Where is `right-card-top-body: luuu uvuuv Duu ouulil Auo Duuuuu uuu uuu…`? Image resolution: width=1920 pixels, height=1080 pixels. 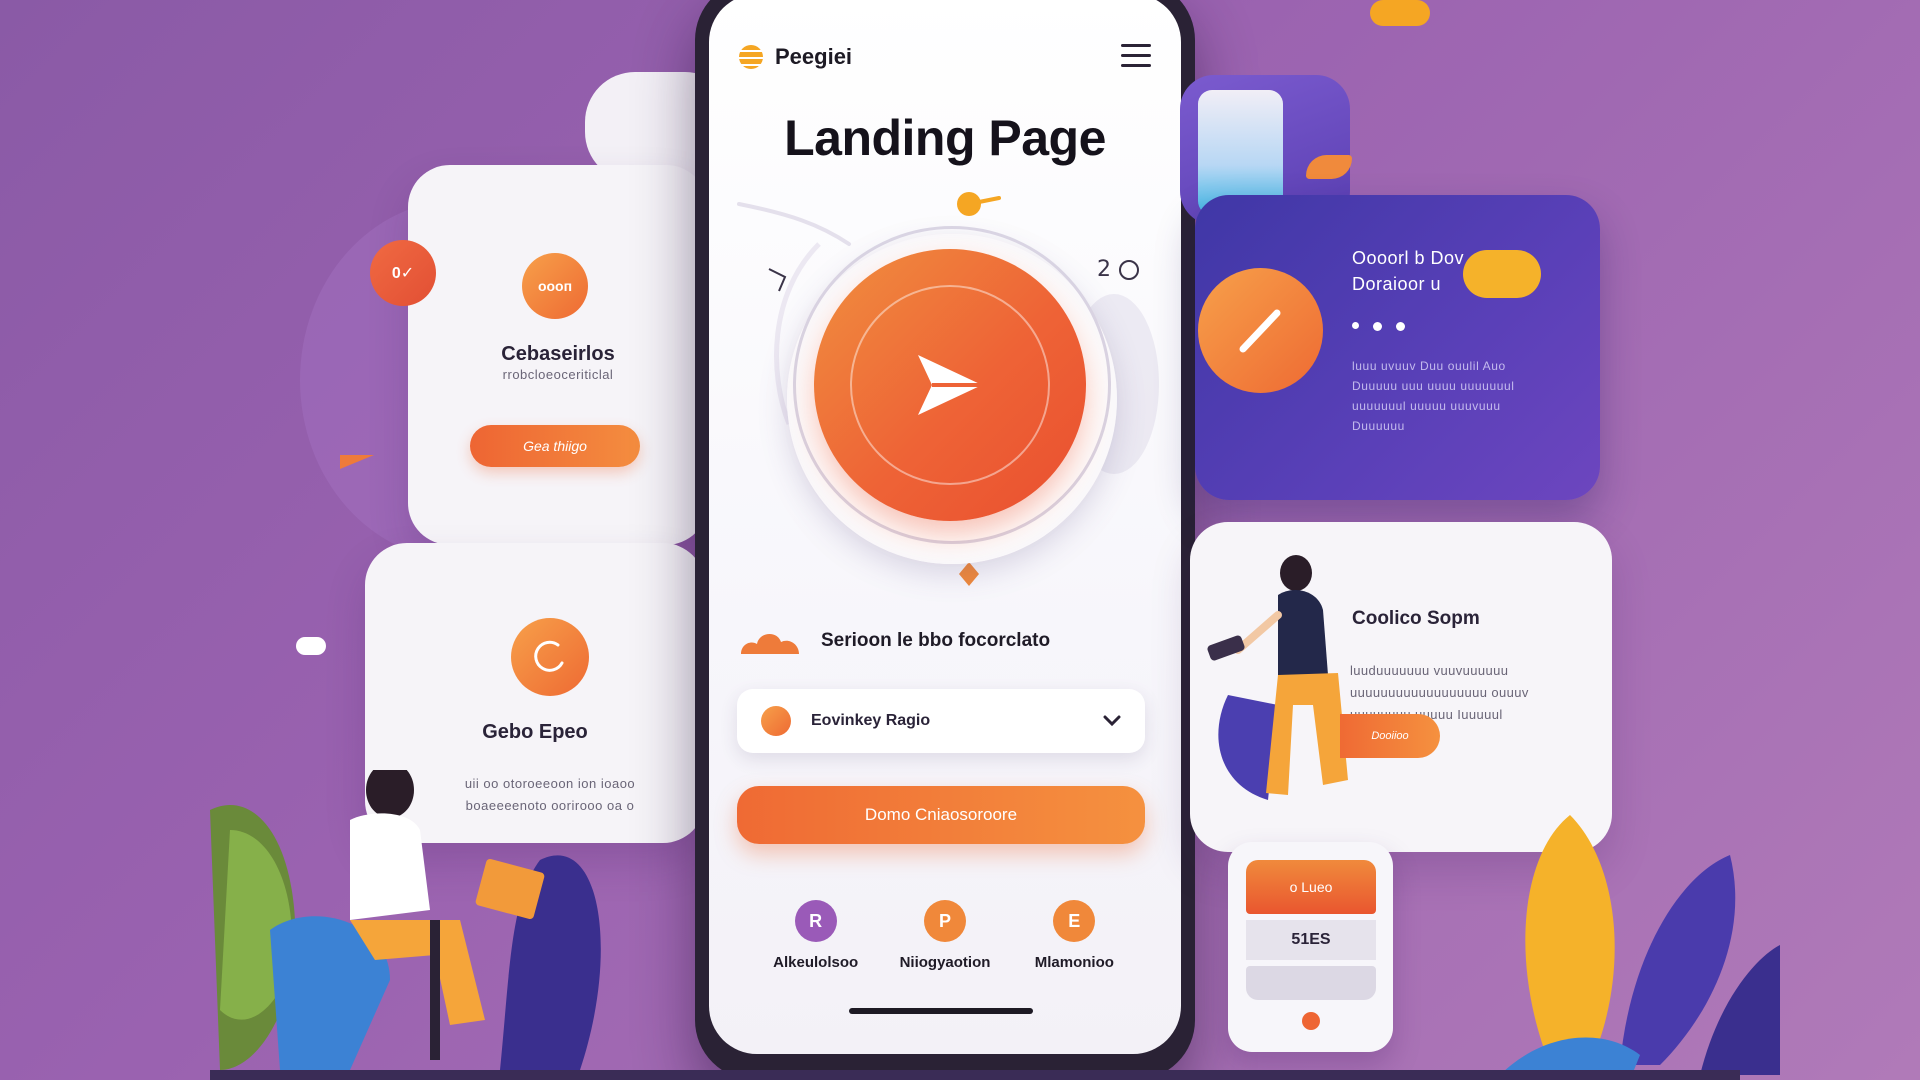
right-card-top-body: luuu uvuuv Duu ouulil Auo Duuuuu uuu uuu… is located at coordinates (1433, 396).